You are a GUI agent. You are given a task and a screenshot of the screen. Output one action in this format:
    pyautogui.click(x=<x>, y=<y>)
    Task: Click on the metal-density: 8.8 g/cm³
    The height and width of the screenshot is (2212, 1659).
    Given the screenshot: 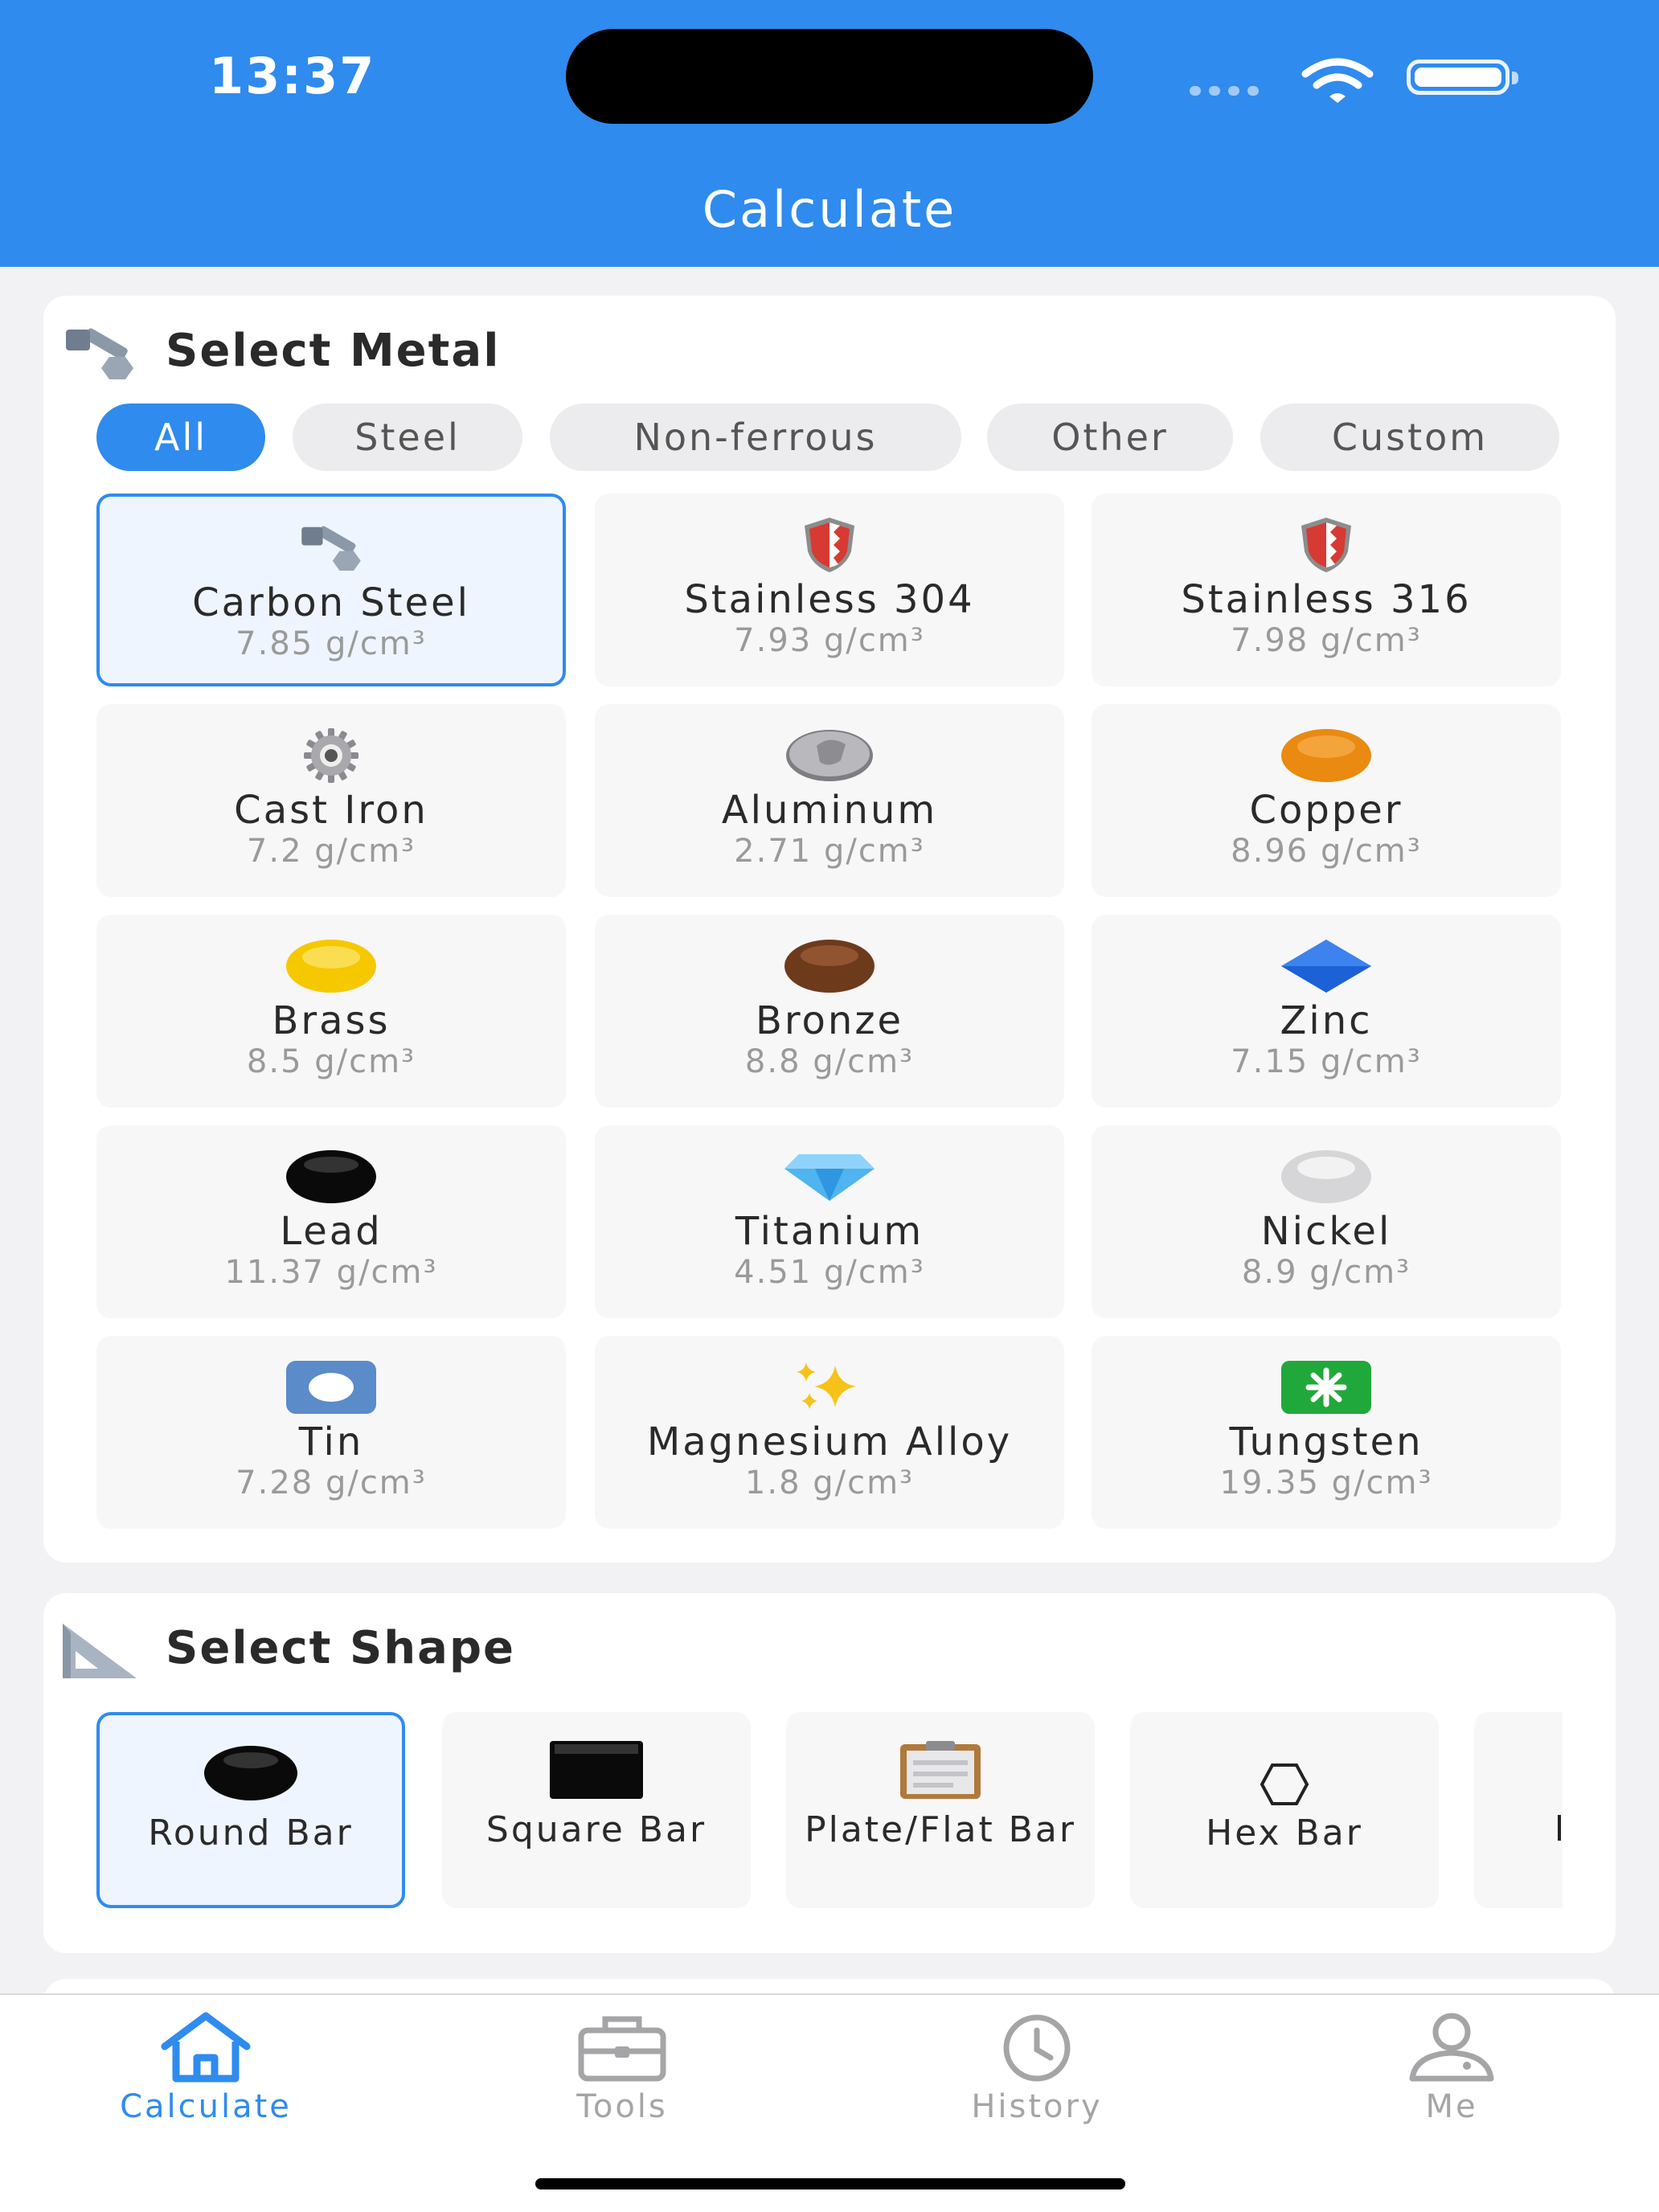 What is the action you would take?
    pyautogui.click(x=829, y=1061)
    